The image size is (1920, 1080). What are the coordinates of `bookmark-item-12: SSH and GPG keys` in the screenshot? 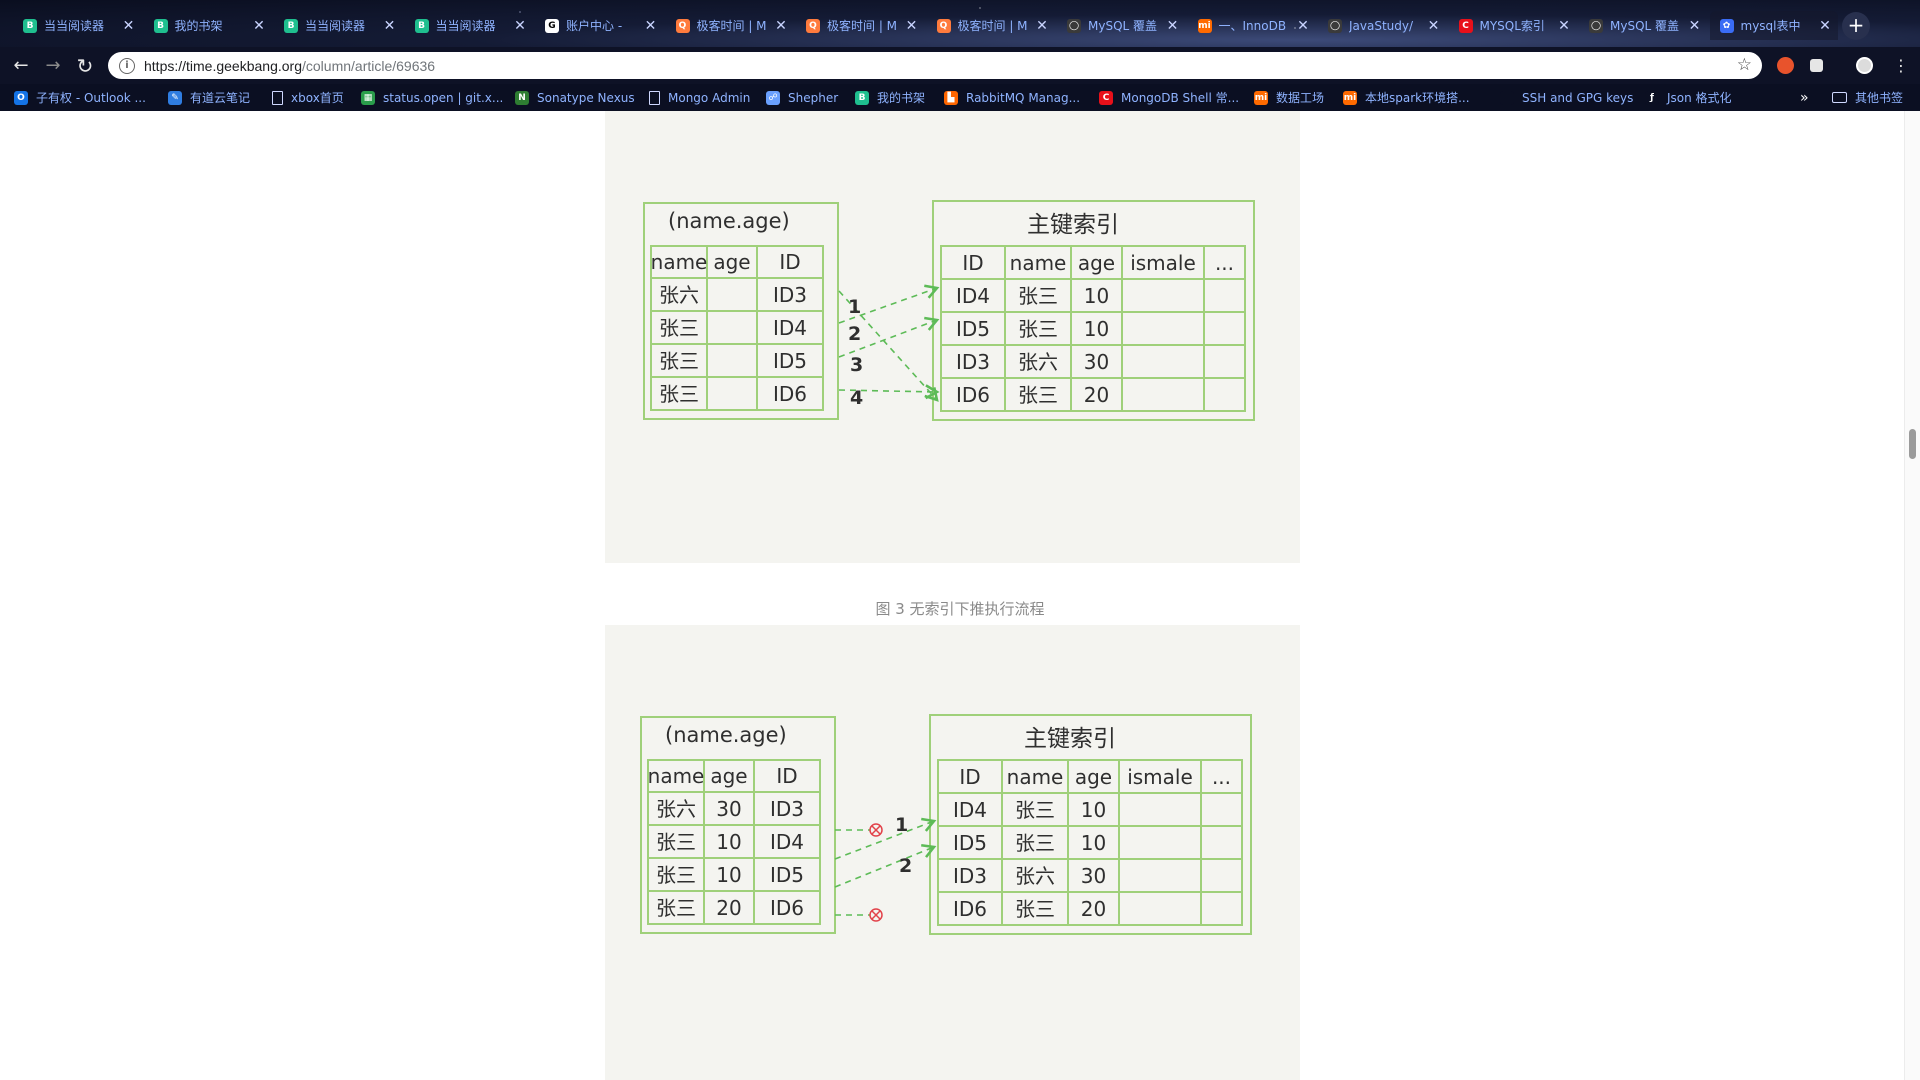 It's located at (1566, 97).